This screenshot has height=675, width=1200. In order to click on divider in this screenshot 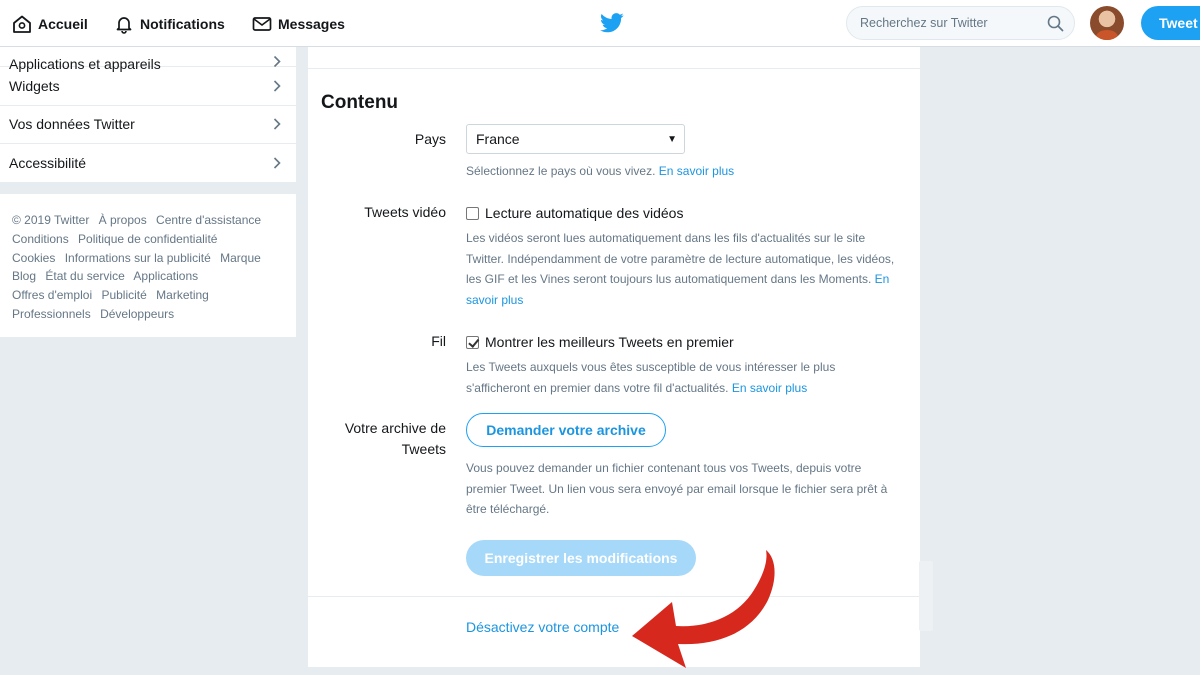, I will do `click(614, 68)`.